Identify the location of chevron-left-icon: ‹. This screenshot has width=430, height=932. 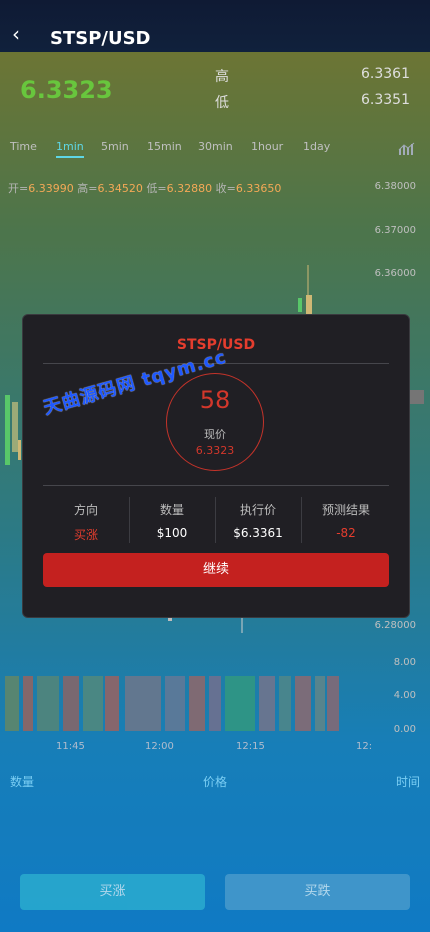
(20, 34).